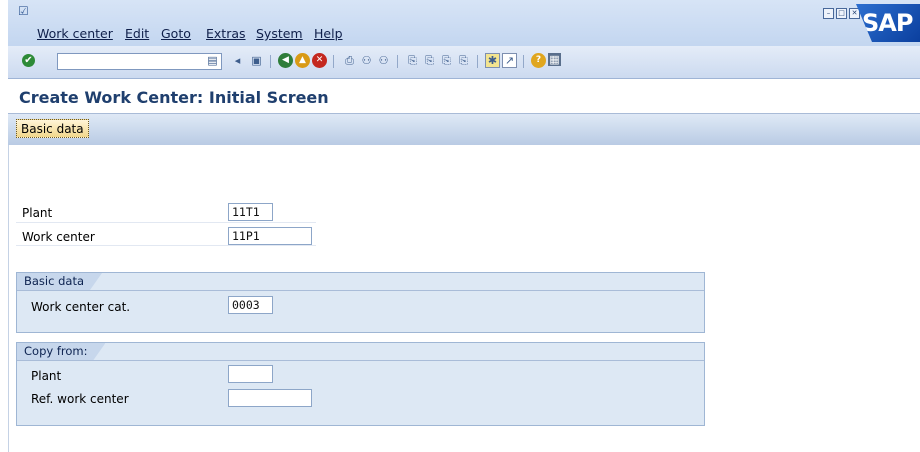 This screenshot has width=920, height=452. I want to click on copy-from-plant-field, so click(250, 374).